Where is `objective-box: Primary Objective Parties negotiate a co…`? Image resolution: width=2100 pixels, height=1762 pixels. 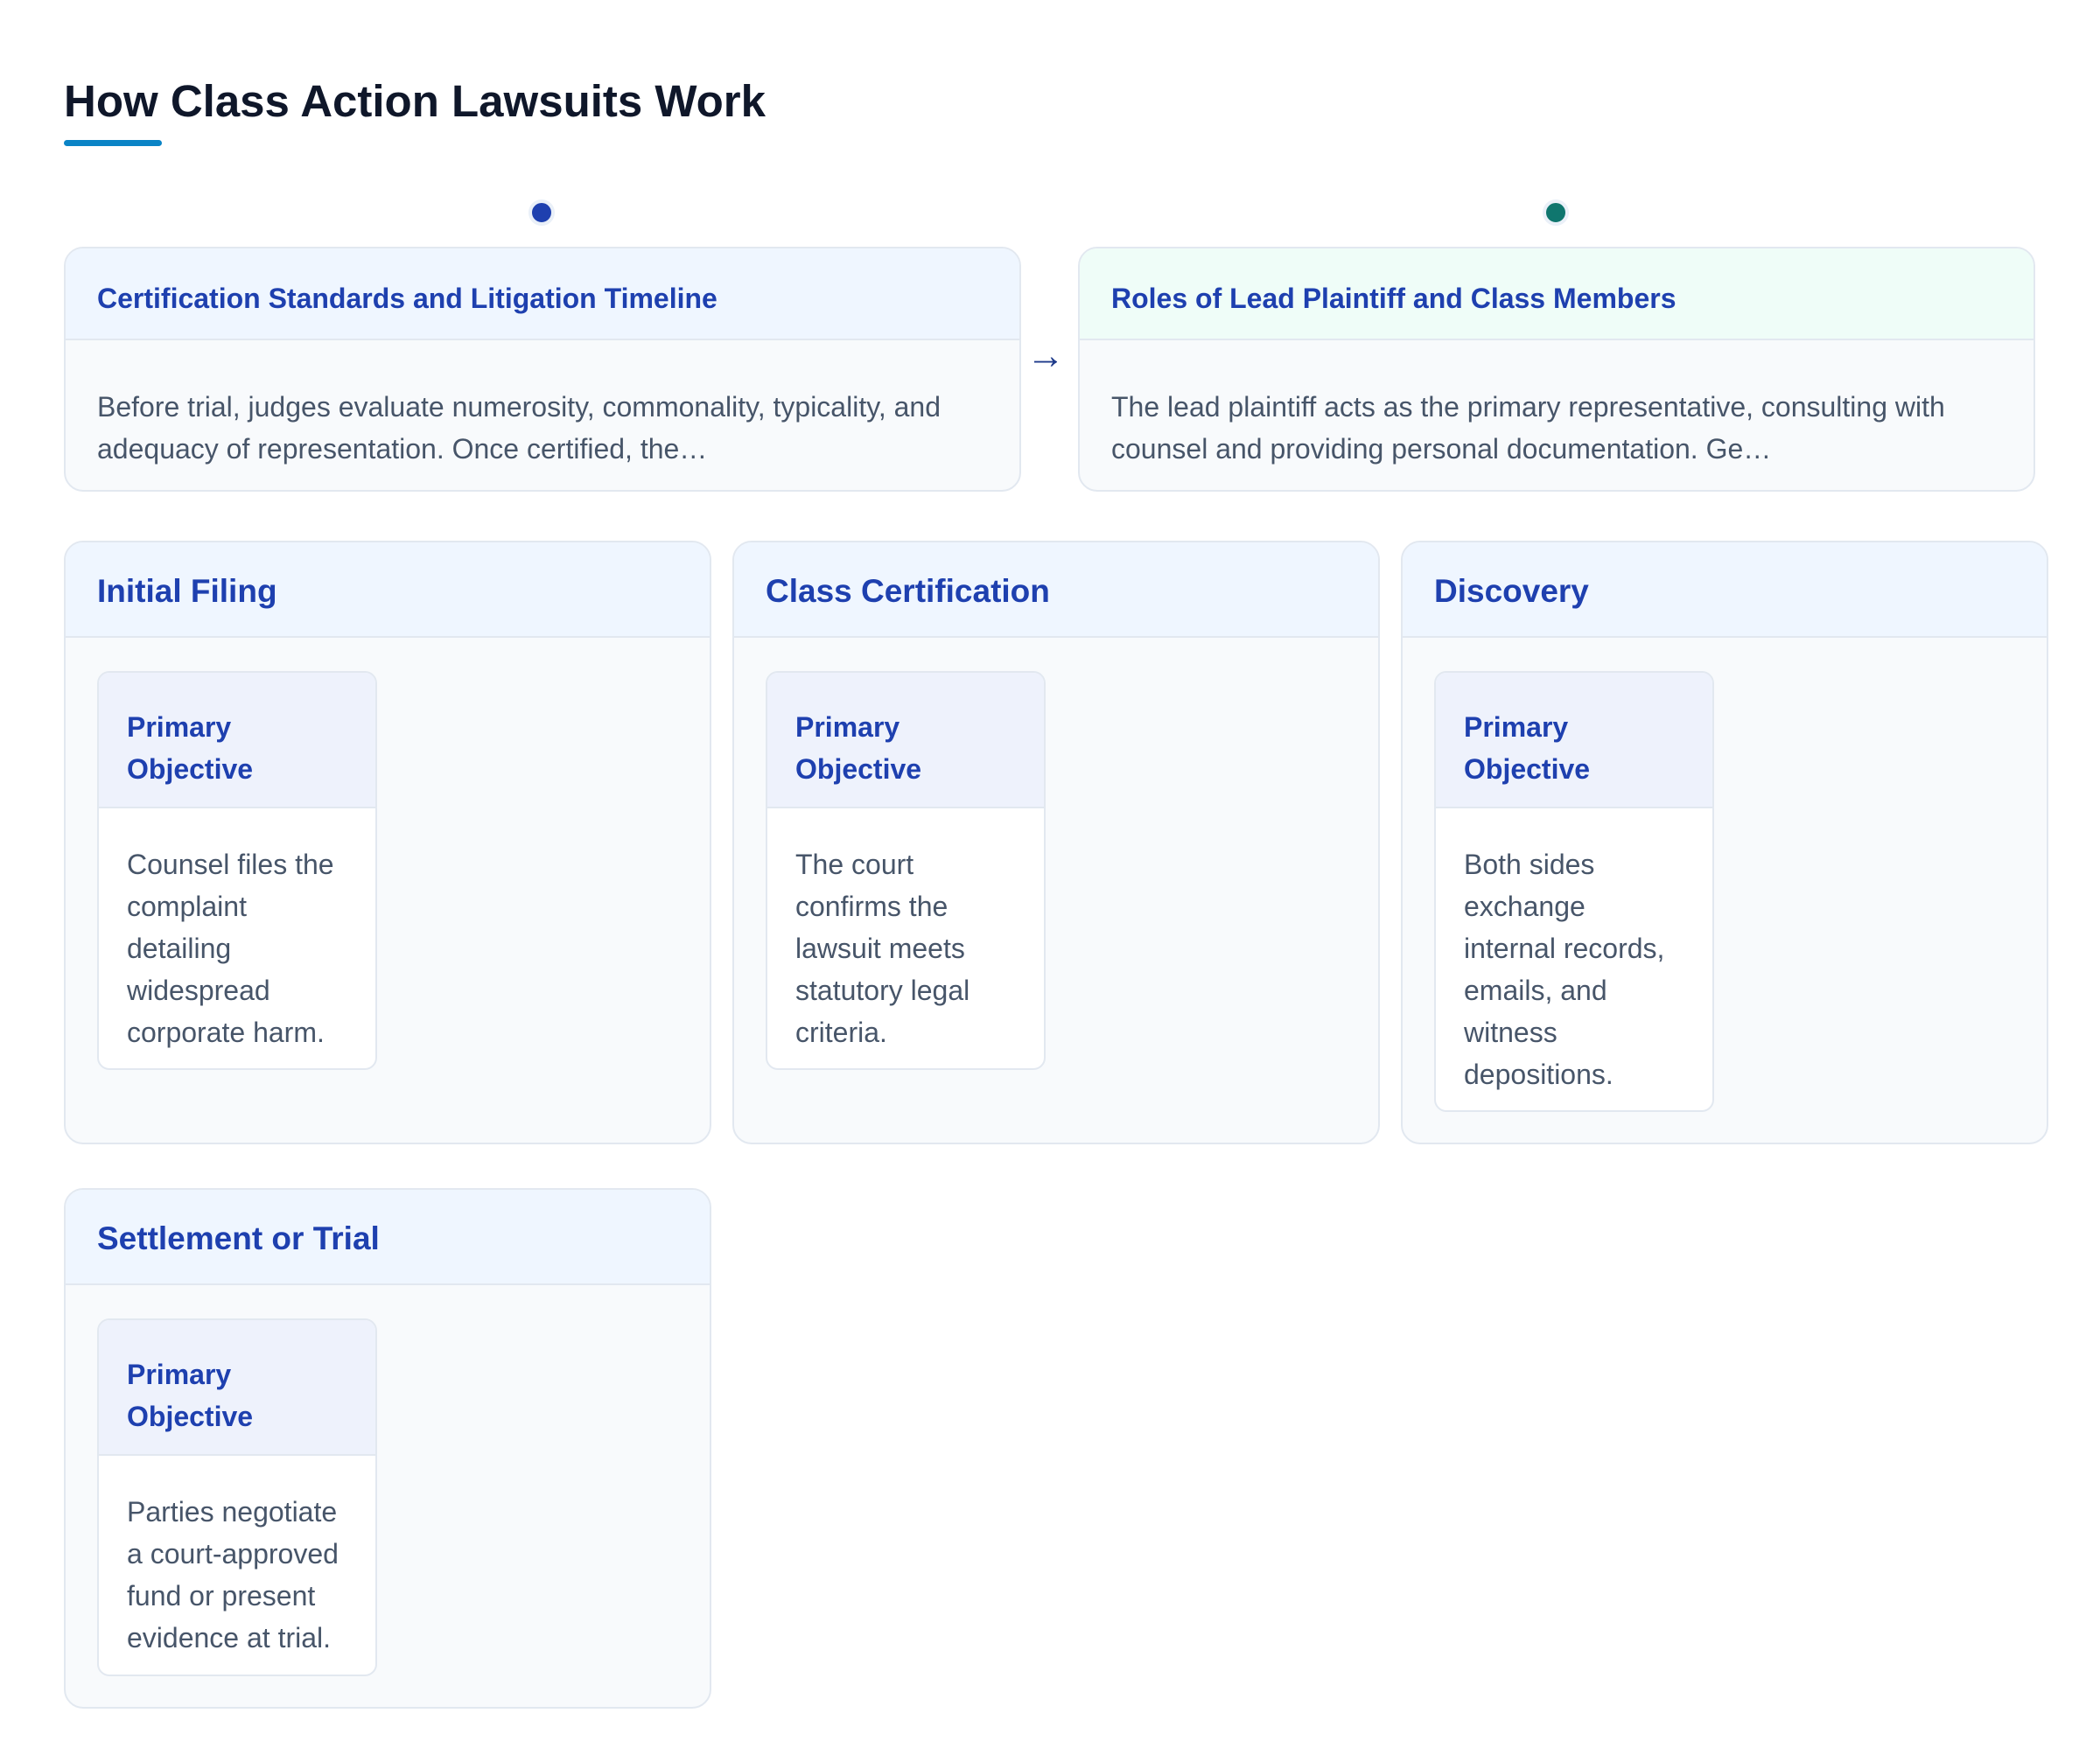
objective-box: Primary Objective Parties negotiate a co… is located at coordinates (237, 1497).